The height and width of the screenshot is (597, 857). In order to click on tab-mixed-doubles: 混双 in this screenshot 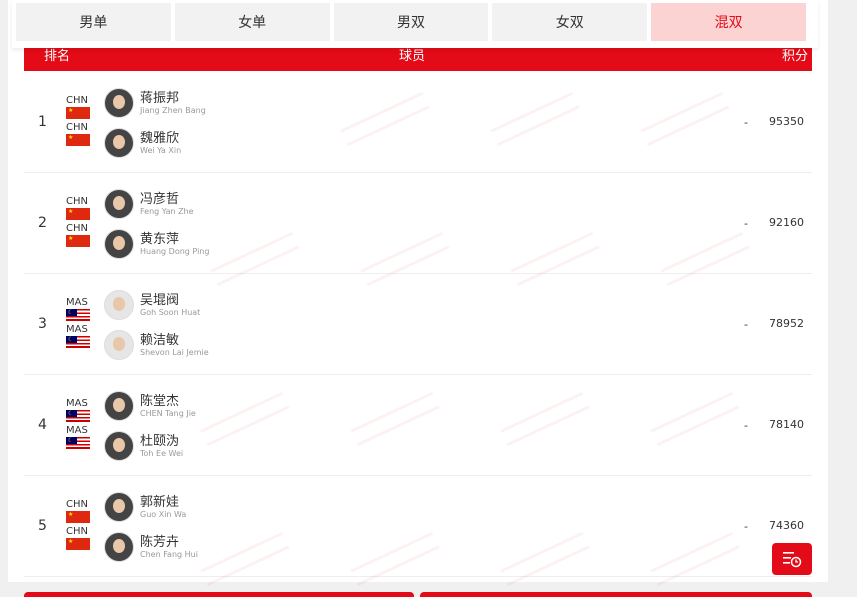, I will do `click(728, 22)`.